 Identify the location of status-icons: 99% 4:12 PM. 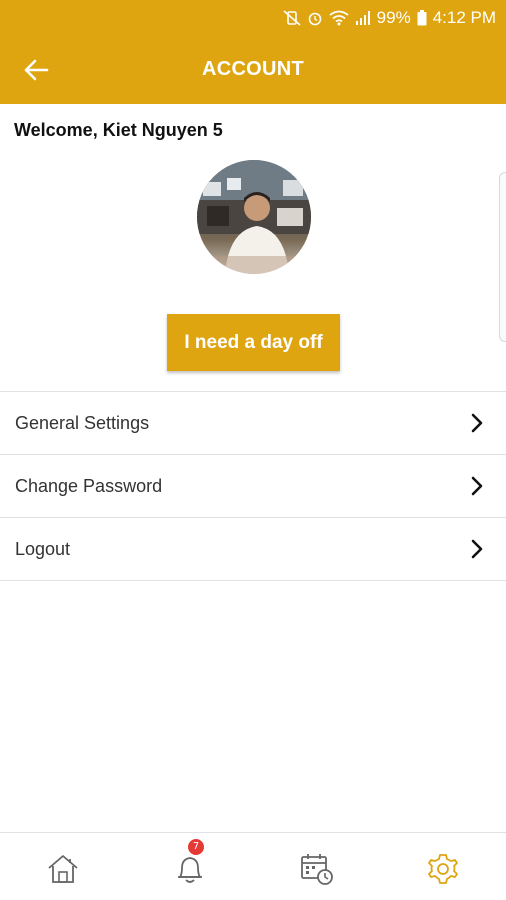
(389, 18).